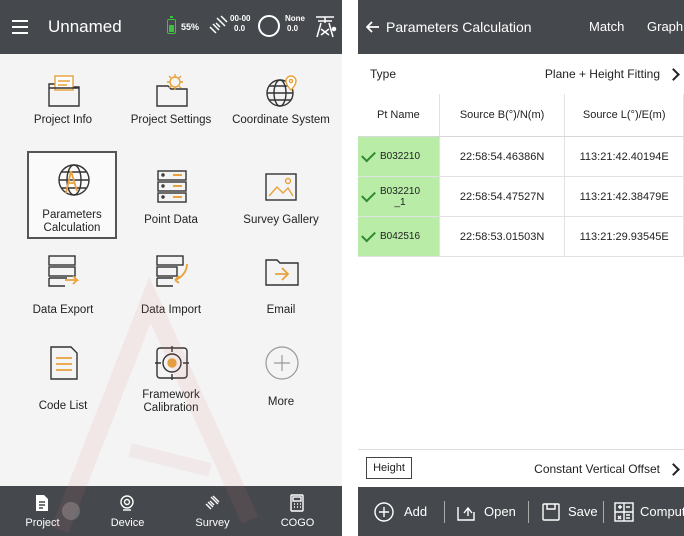 This screenshot has width=684, height=536. Describe the element at coordinates (171, 120) in the screenshot. I see `tile-label: Project Settings` at that location.